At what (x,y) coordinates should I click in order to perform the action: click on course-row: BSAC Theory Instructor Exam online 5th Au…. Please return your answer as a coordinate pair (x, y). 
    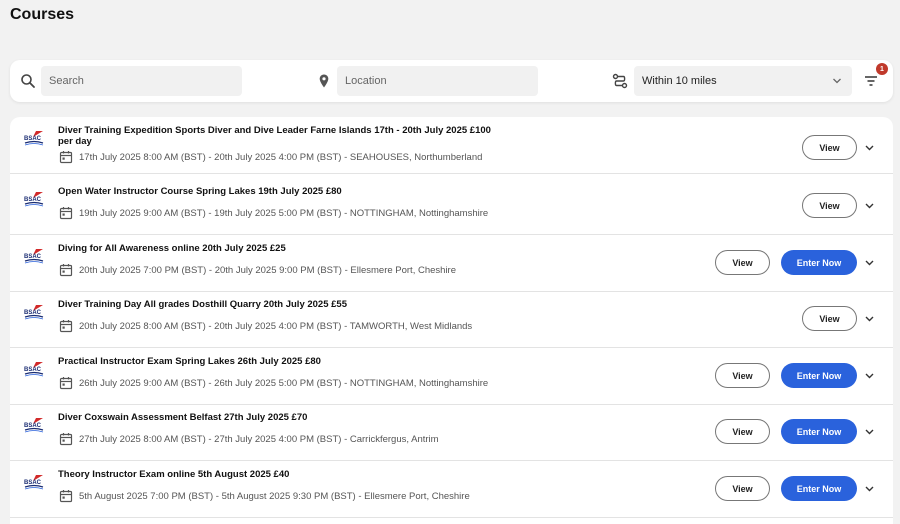
    Looking at the image, I should click on (451, 489).